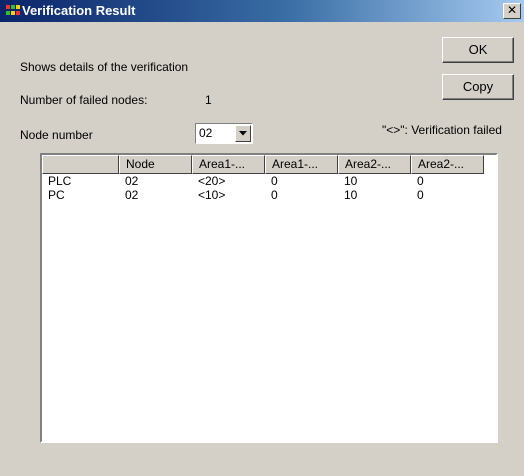 The width and height of the screenshot is (524, 476). I want to click on window-title: Verification Result, so click(79, 10).